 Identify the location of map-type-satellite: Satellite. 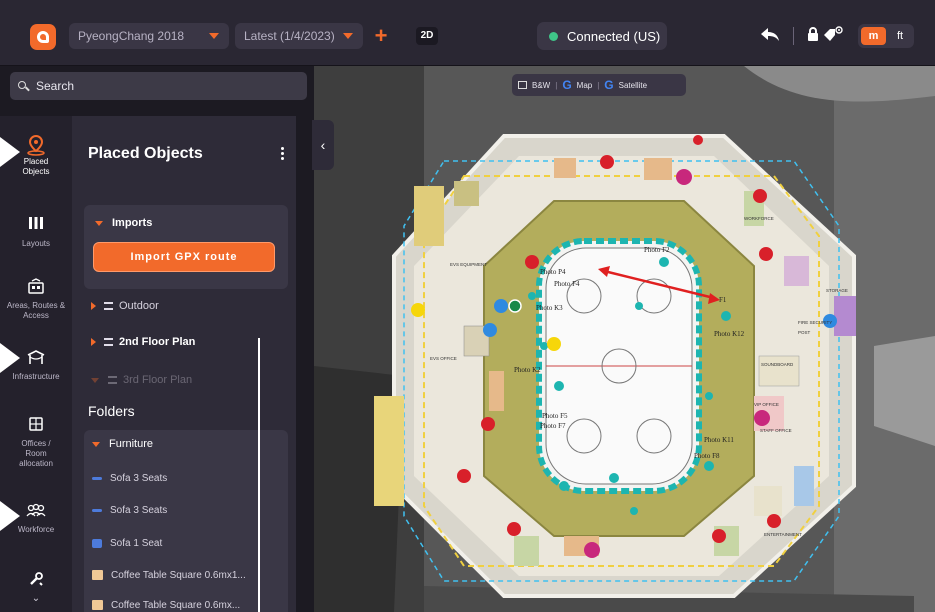
(633, 85).